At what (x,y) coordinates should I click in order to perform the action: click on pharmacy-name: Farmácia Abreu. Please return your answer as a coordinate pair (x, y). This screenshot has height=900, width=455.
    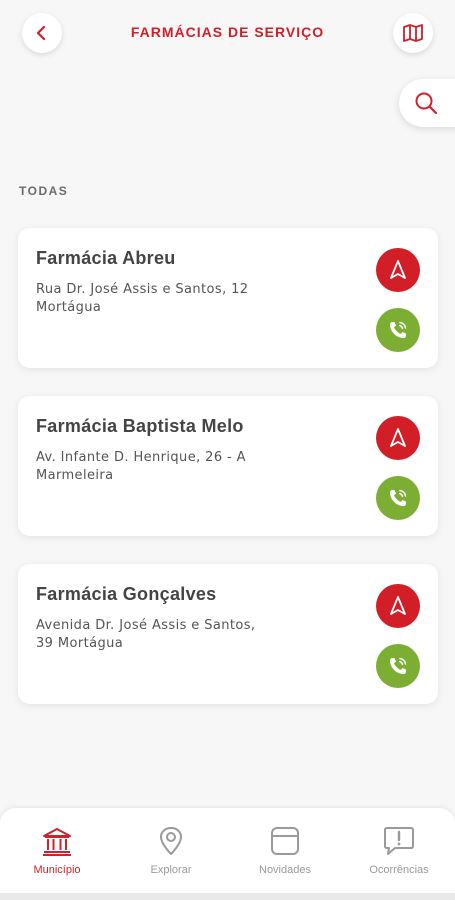
    Looking at the image, I should click on (106, 258).